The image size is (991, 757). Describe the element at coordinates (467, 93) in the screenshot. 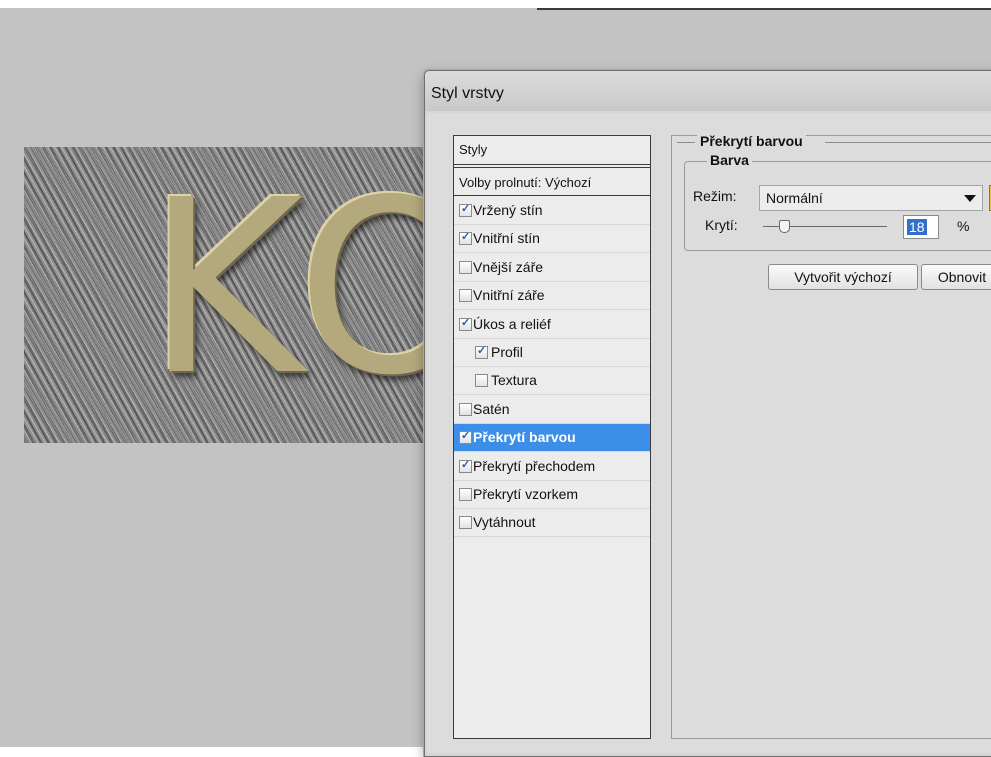

I see `dialog-title: Styl vrstvy` at that location.